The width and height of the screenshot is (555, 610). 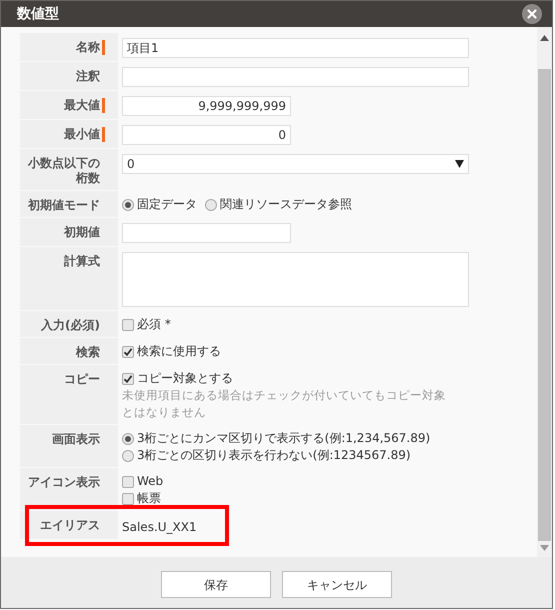 I want to click on scroll-down-icon, so click(x=544, y=548).